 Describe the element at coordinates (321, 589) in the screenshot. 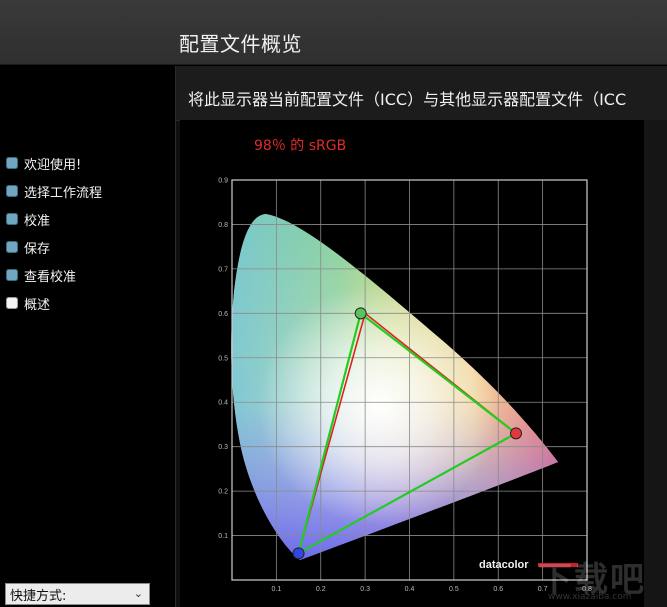

I see `x-tick-label: 0.2` at that location.